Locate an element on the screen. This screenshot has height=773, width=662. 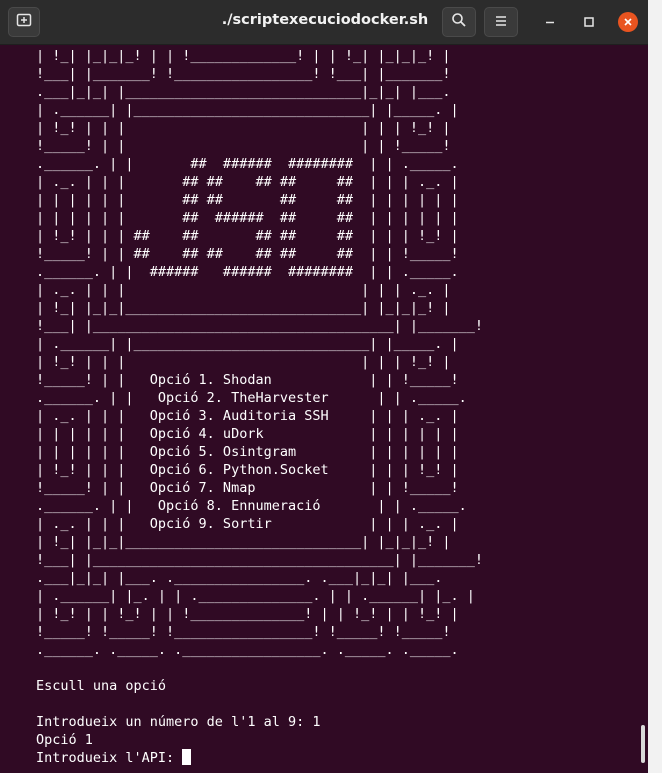
new-tab-icon is located at coordinates (24, 22).